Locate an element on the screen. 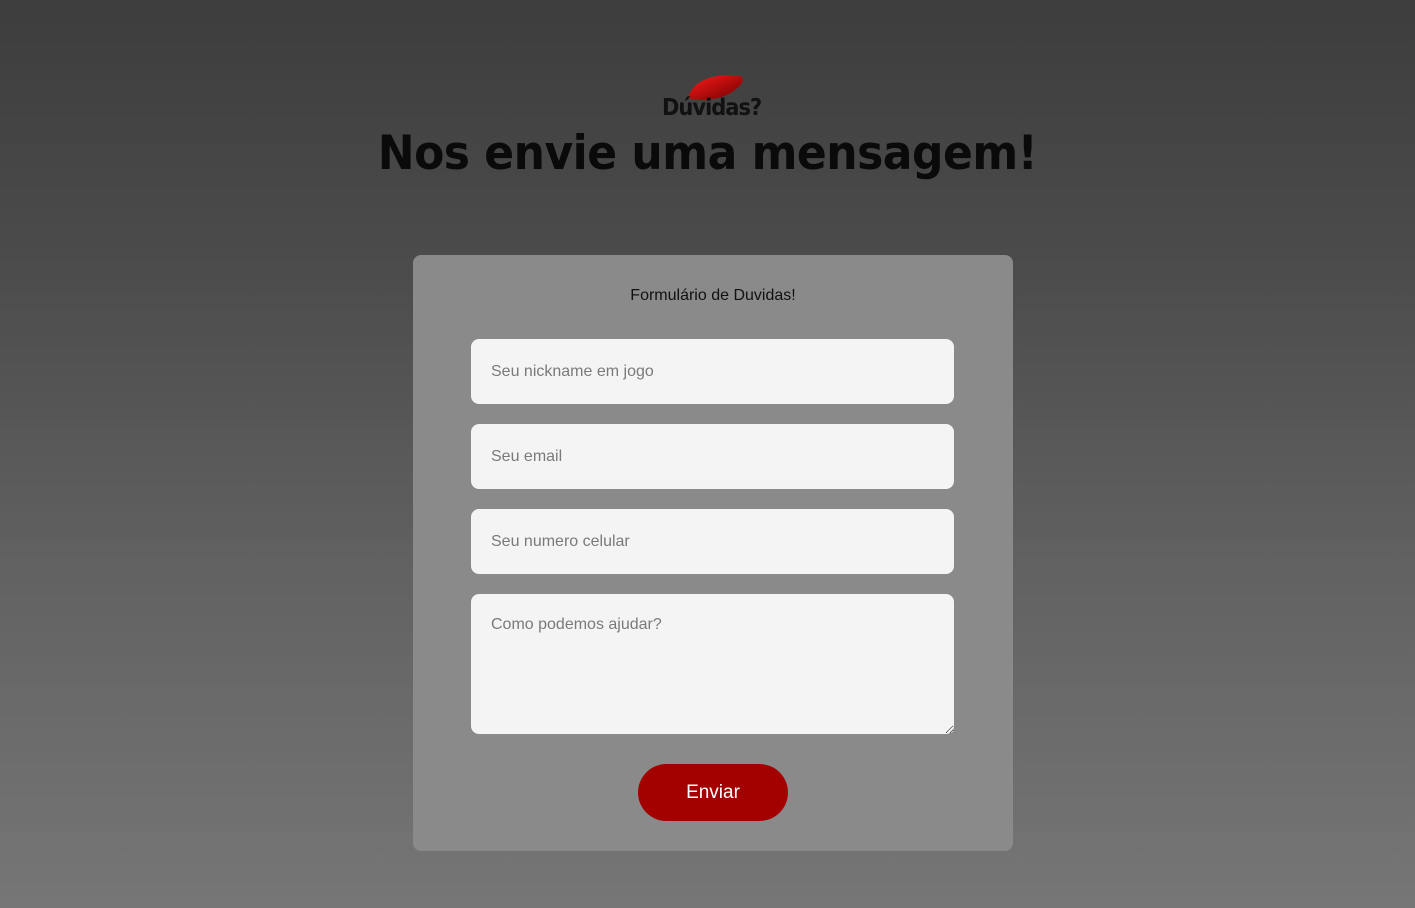 This screenshot has width=1415, height=908. send-button: Enviar is located at coordinates (713, 792).